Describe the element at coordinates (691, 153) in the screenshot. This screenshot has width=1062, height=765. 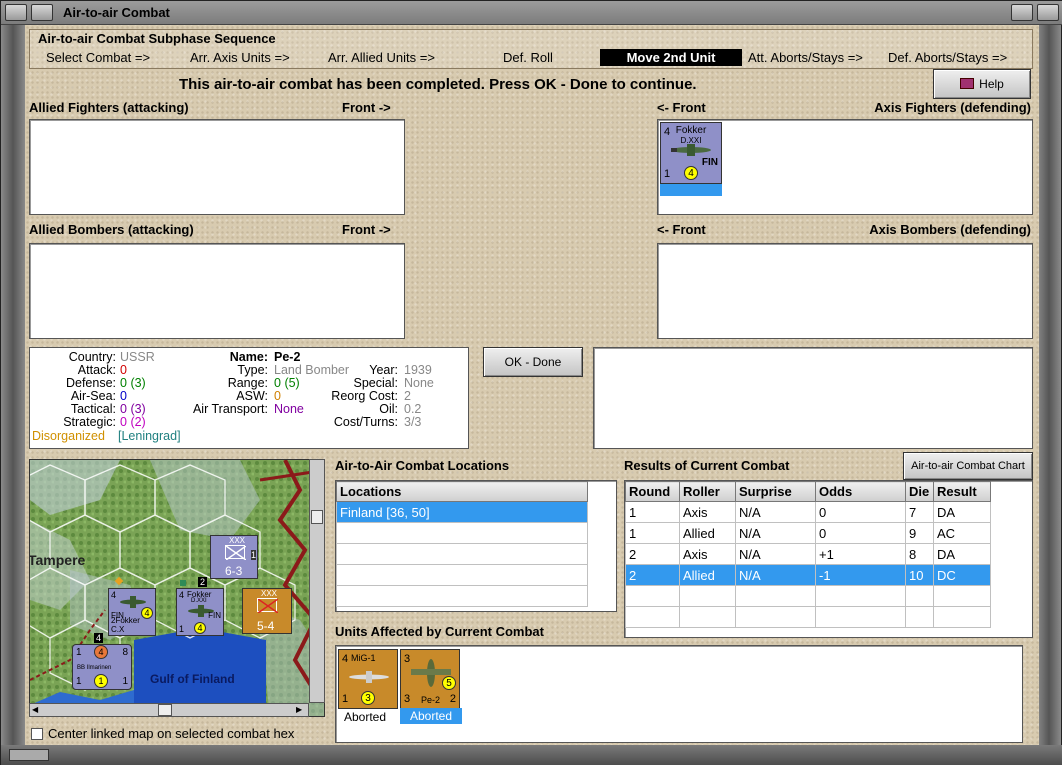
I see `axis-fighter-unit: 4 Fokker D.XXI FIN 1 4` at that location.